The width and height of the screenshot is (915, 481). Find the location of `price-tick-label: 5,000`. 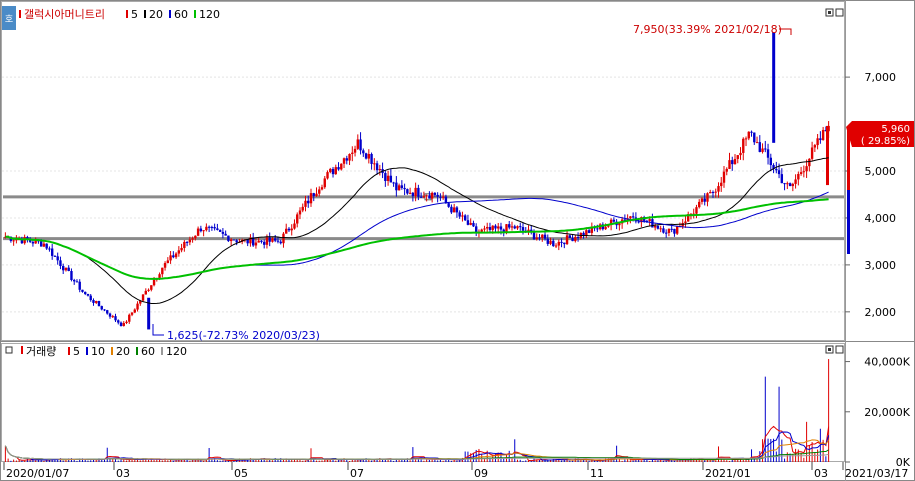

price-tick-label: 5,000 is located at coordinates (881, 171).